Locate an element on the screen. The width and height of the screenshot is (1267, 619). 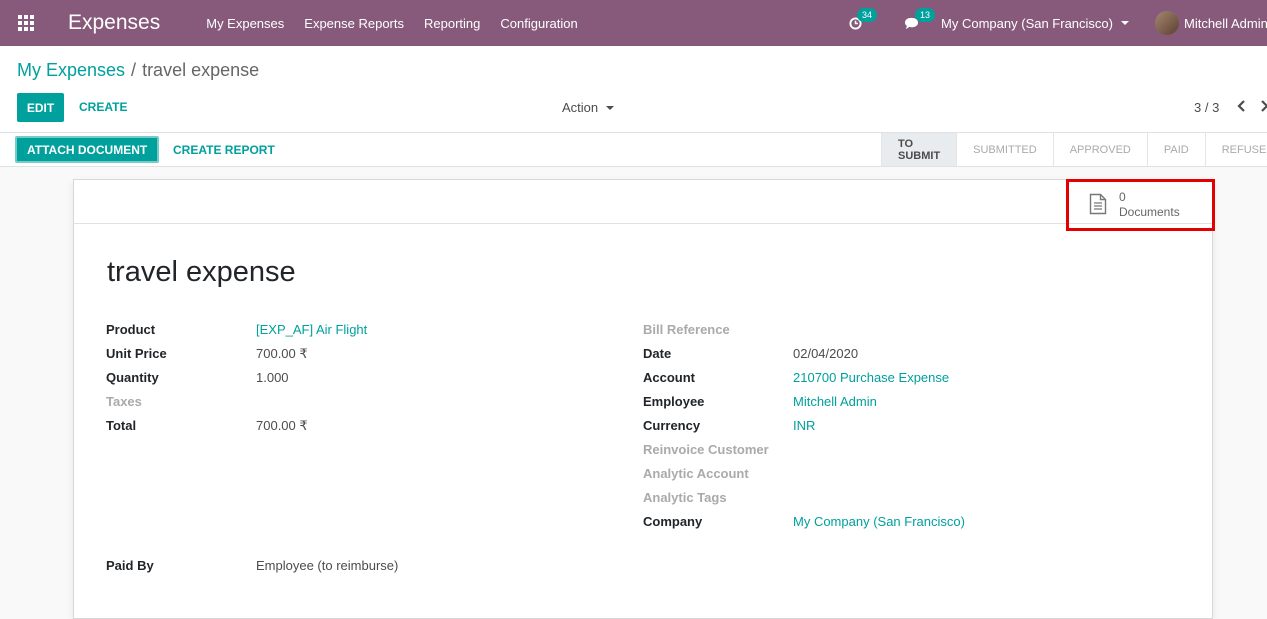
field-label-date: Date is located at coordinates (657, 353).